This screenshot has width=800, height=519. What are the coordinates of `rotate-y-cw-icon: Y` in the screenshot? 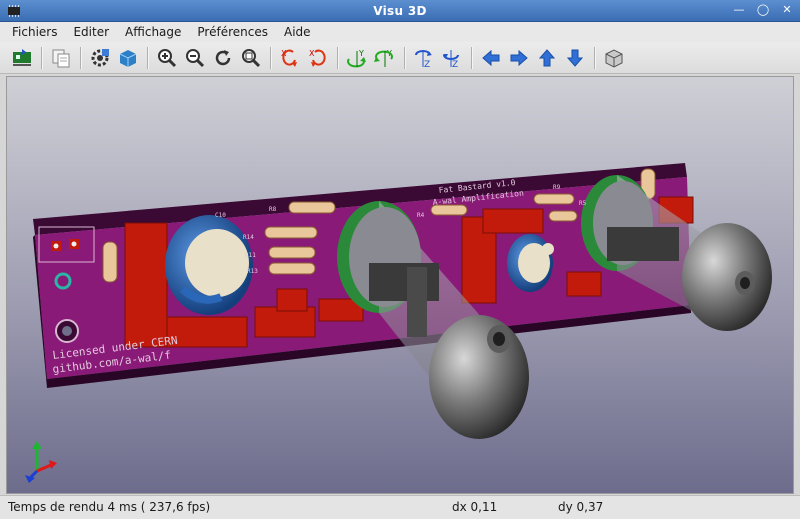 It's located at (356, 58).